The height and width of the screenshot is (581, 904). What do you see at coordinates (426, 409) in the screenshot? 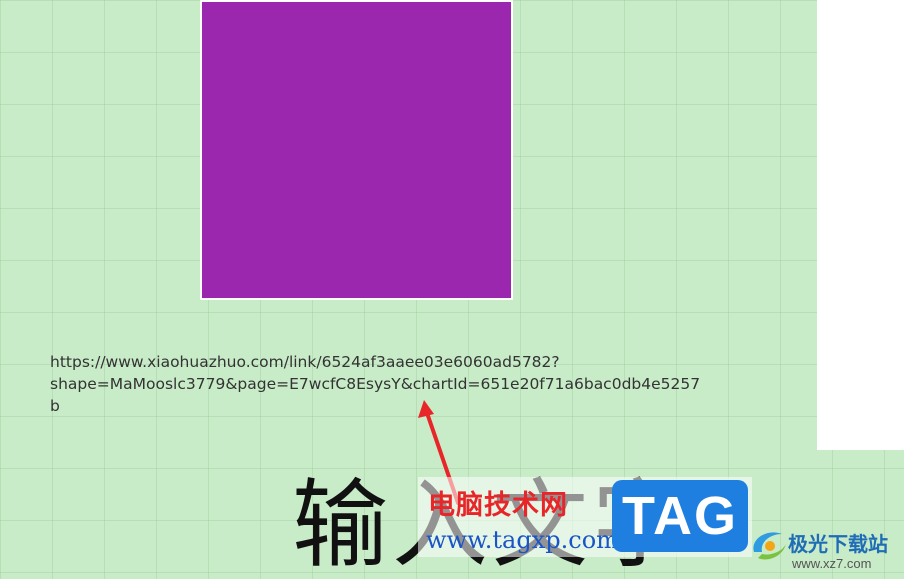
I see `arrow-head` at bounding box center [426, 409].